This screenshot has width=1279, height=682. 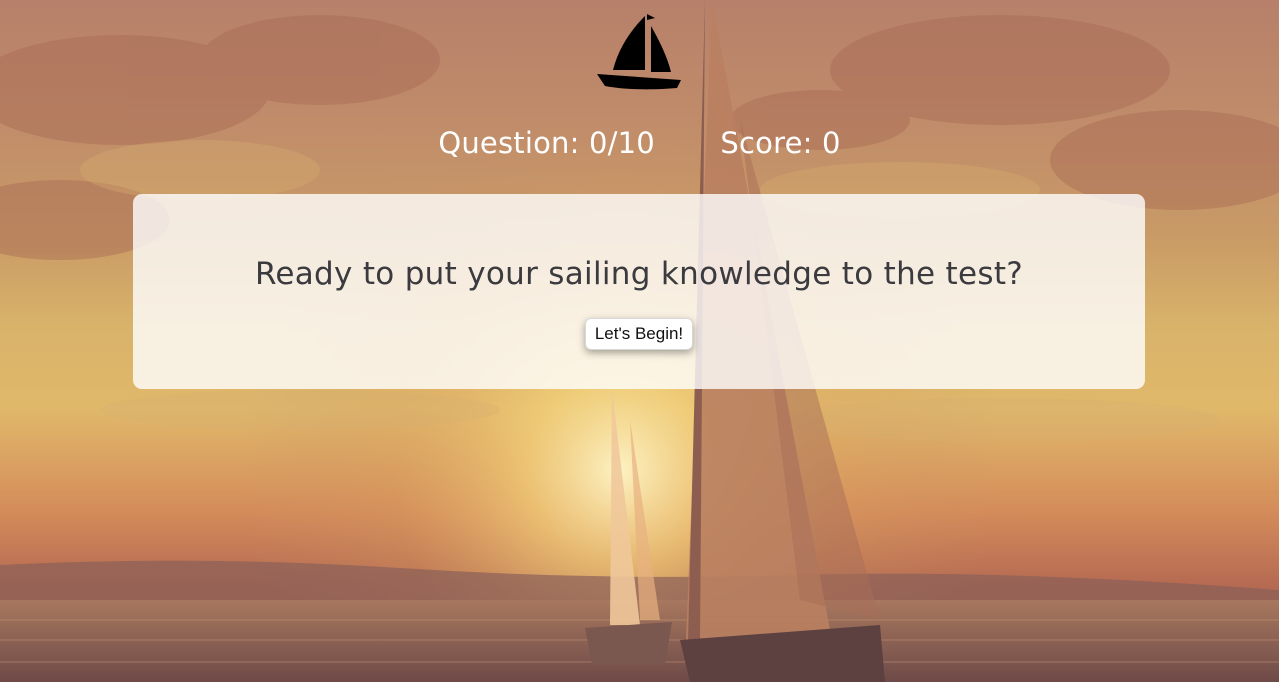 What do you see at coordinates (509, 143) in the screenshot?
I see `question-label: Question:` at bounding box center [509, 143].